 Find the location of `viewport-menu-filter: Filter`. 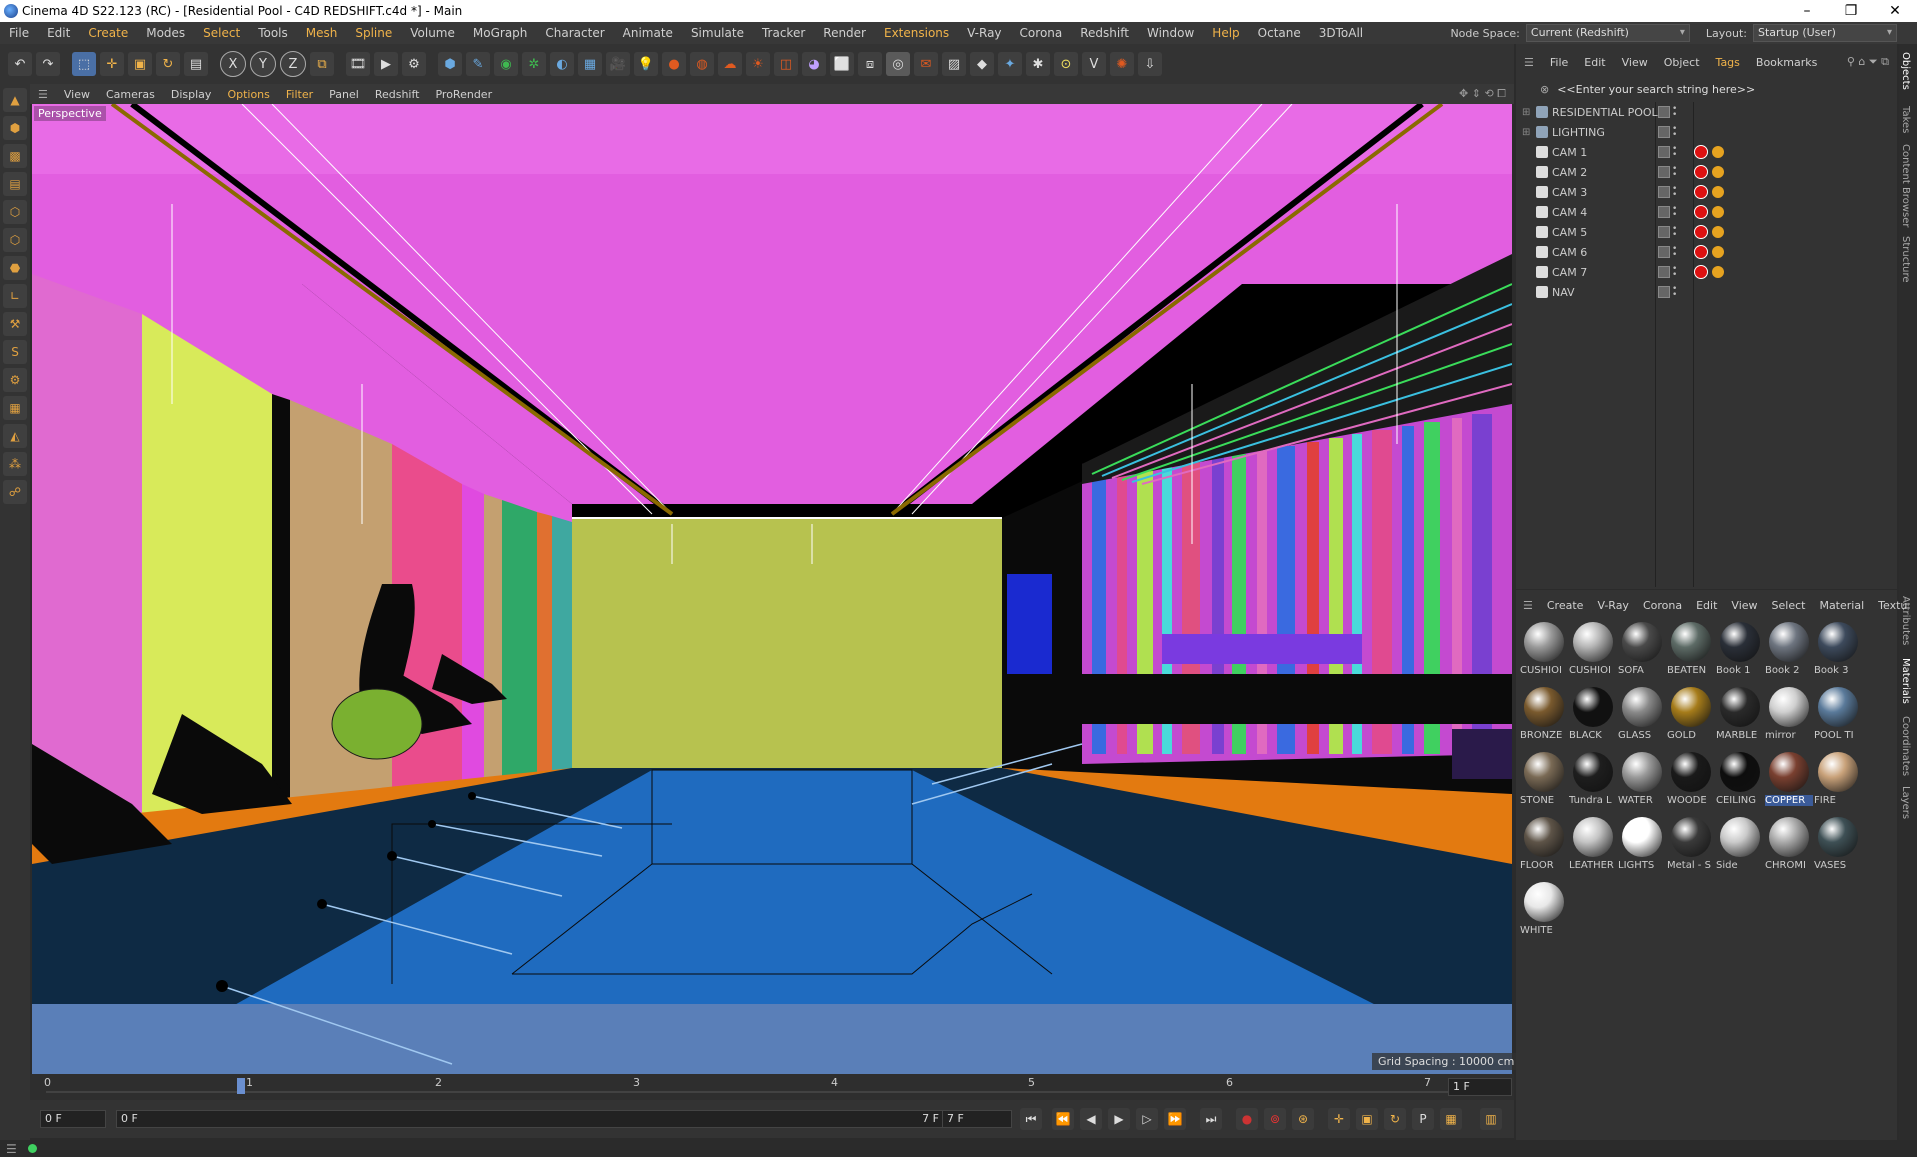

viewport-menu-filter: Filter is located at coordinates (299, 94).